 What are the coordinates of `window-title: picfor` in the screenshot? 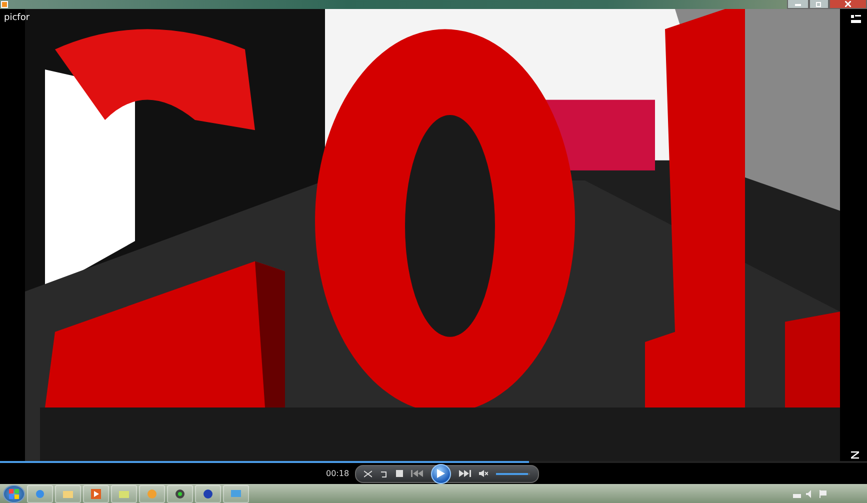 It's located at (17, 18).